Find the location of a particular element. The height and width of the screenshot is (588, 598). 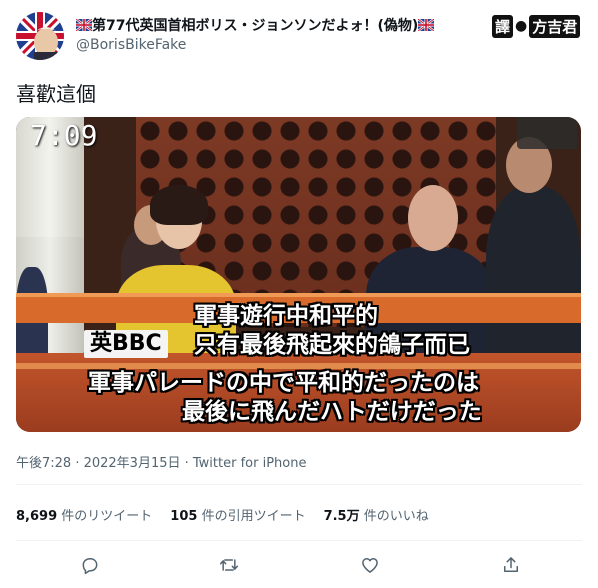

avatar is located at coordinates (40, 36).